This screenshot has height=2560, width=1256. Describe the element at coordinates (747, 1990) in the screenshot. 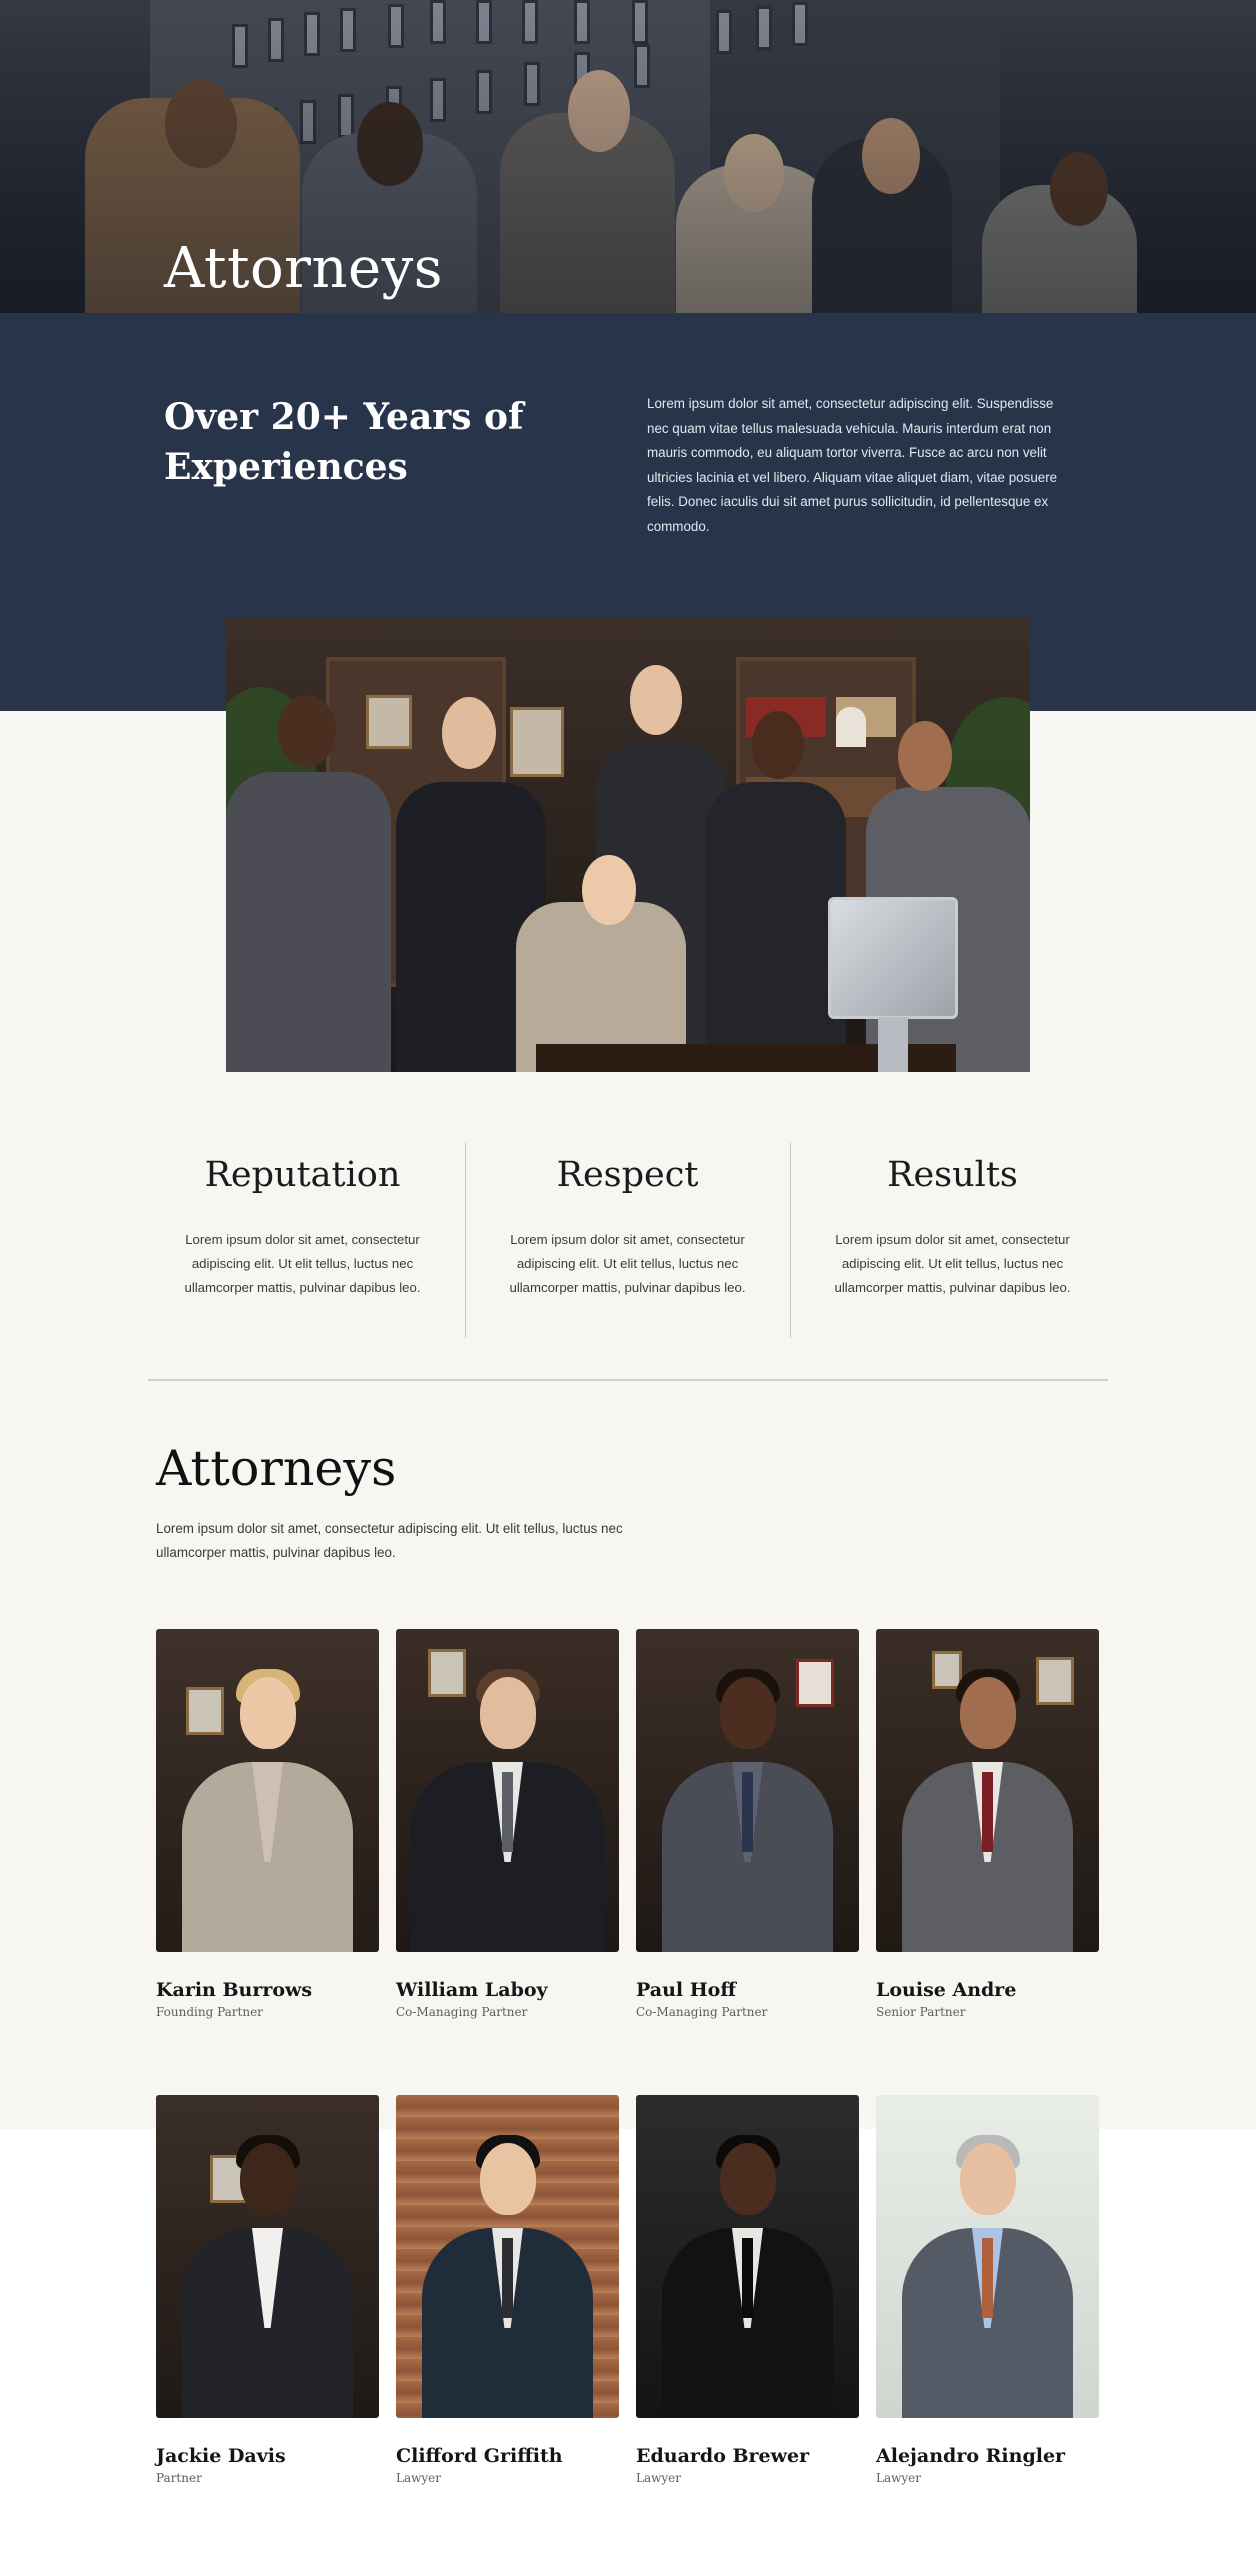

I see `attorney-name: Paul Hoff` at that location.